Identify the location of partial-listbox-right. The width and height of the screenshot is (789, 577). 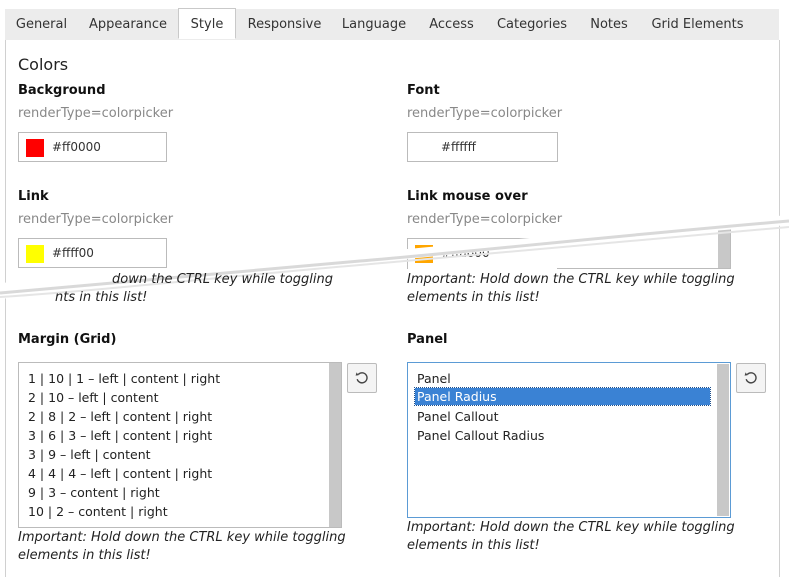
(644, 245).